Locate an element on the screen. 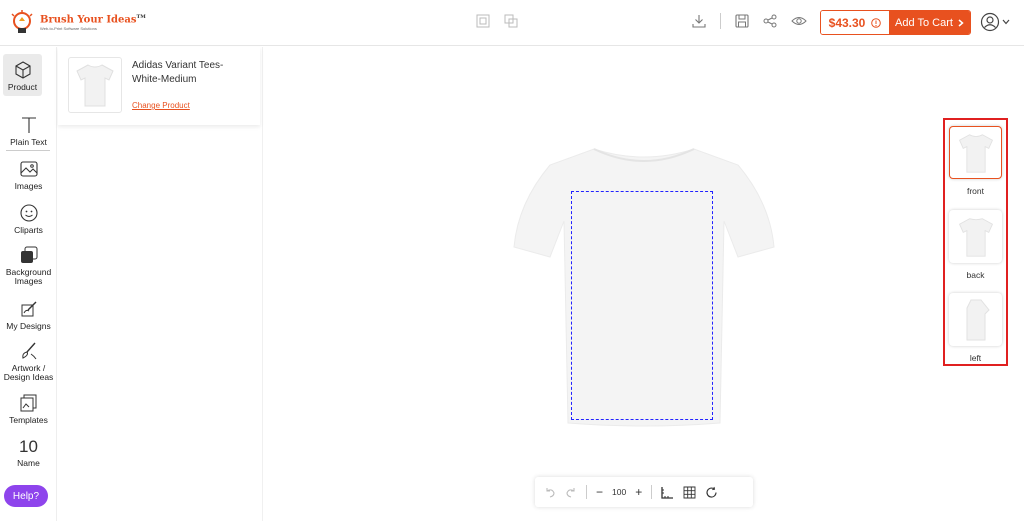 The image size is (1024, 521). sidebar-item-images: Images is located at coordinates (28, 175).